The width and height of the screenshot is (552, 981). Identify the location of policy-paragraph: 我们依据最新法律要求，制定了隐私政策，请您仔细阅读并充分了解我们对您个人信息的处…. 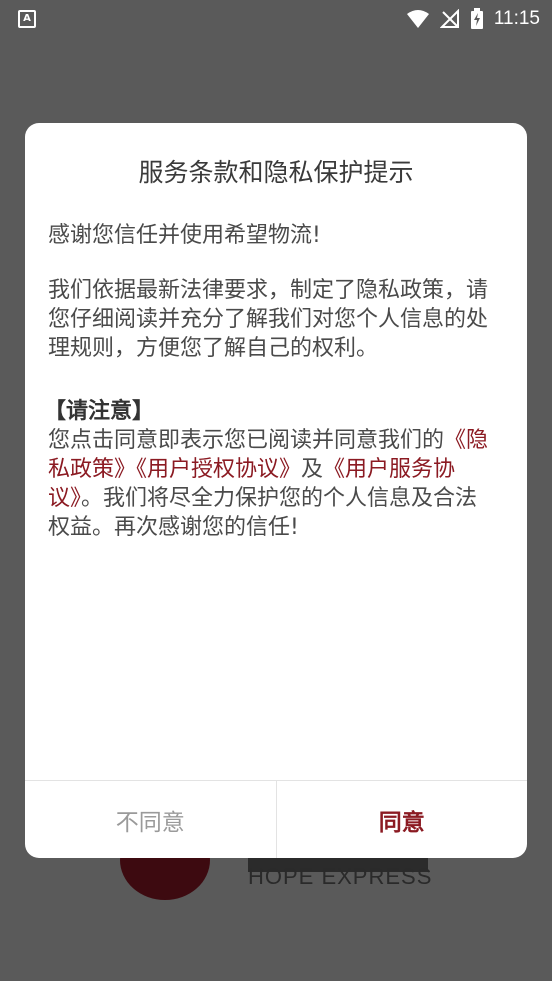
(268, 319).